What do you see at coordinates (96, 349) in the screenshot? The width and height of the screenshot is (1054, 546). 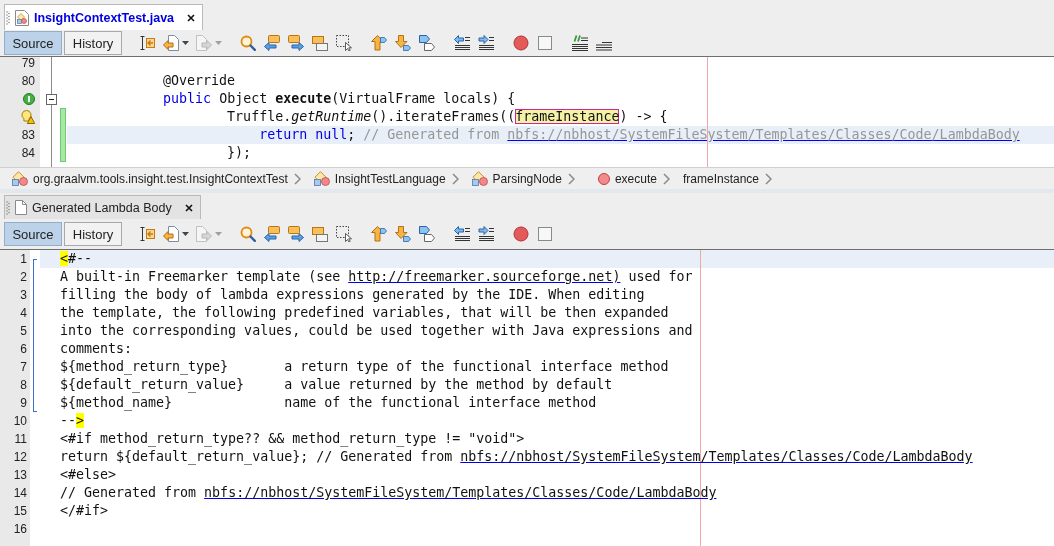 I see `code-line: comments:` at bounding box center [96, 349].